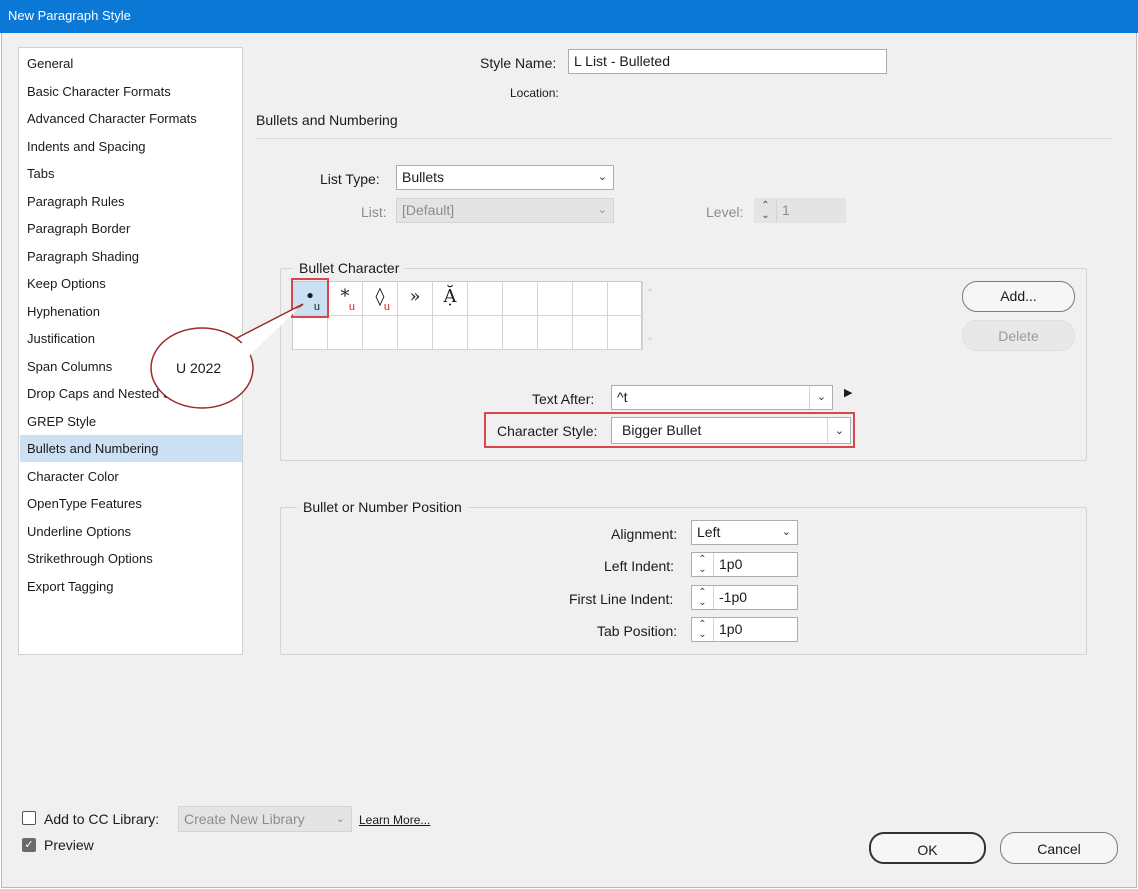 The image size is (1138, 889). I want to click on location-label: Location:, so click(534, 93).